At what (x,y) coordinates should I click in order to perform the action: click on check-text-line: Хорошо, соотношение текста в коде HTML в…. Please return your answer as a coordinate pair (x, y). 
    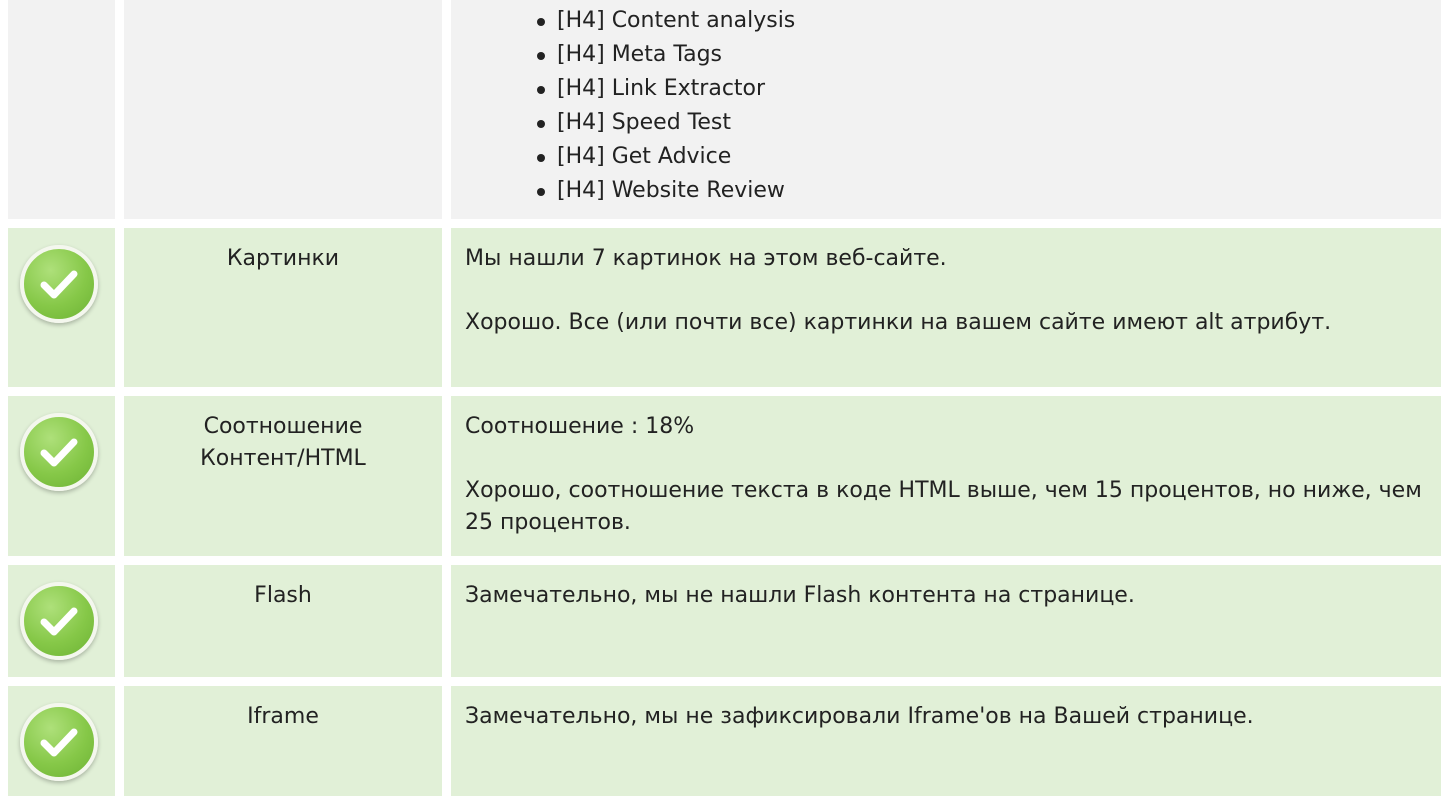
    Looking at the image, I should click on (943, 506).